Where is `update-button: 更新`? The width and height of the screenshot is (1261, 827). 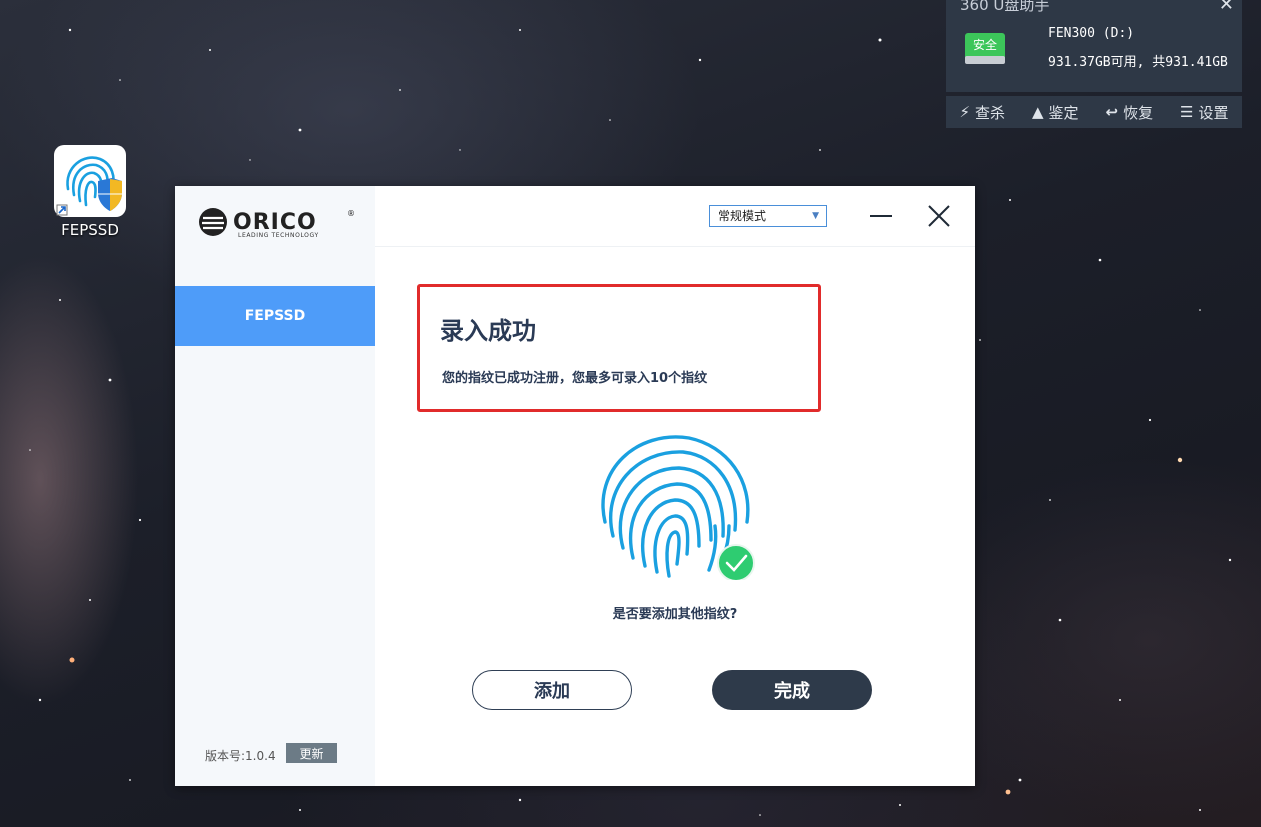 update-button: 更新 is located at coordinates (311, 753).